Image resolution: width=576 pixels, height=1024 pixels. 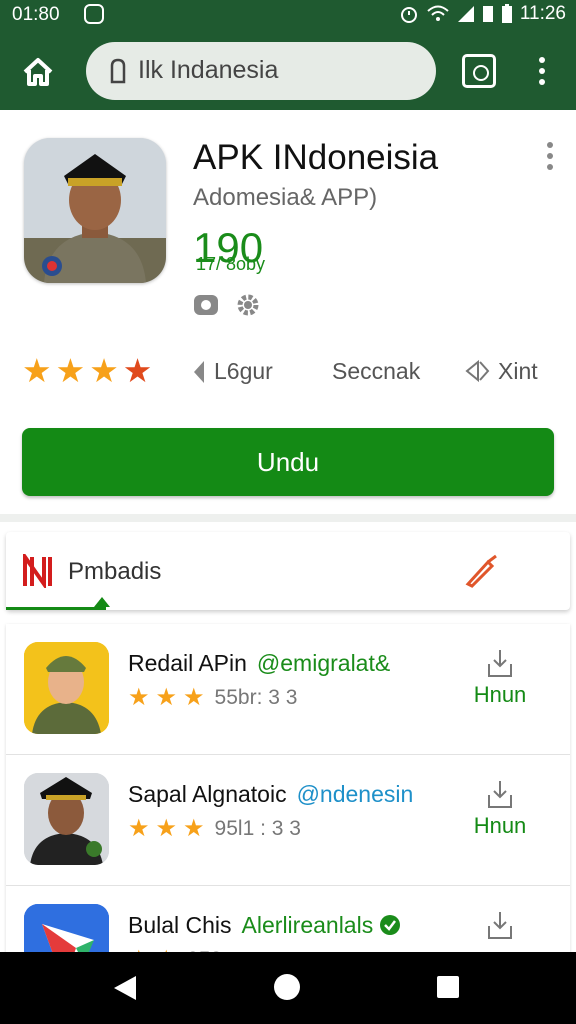 What do you see at coordinates (56, 608) in the screenshot?
I see `tab-indicator` at bounding box center [56, 608].